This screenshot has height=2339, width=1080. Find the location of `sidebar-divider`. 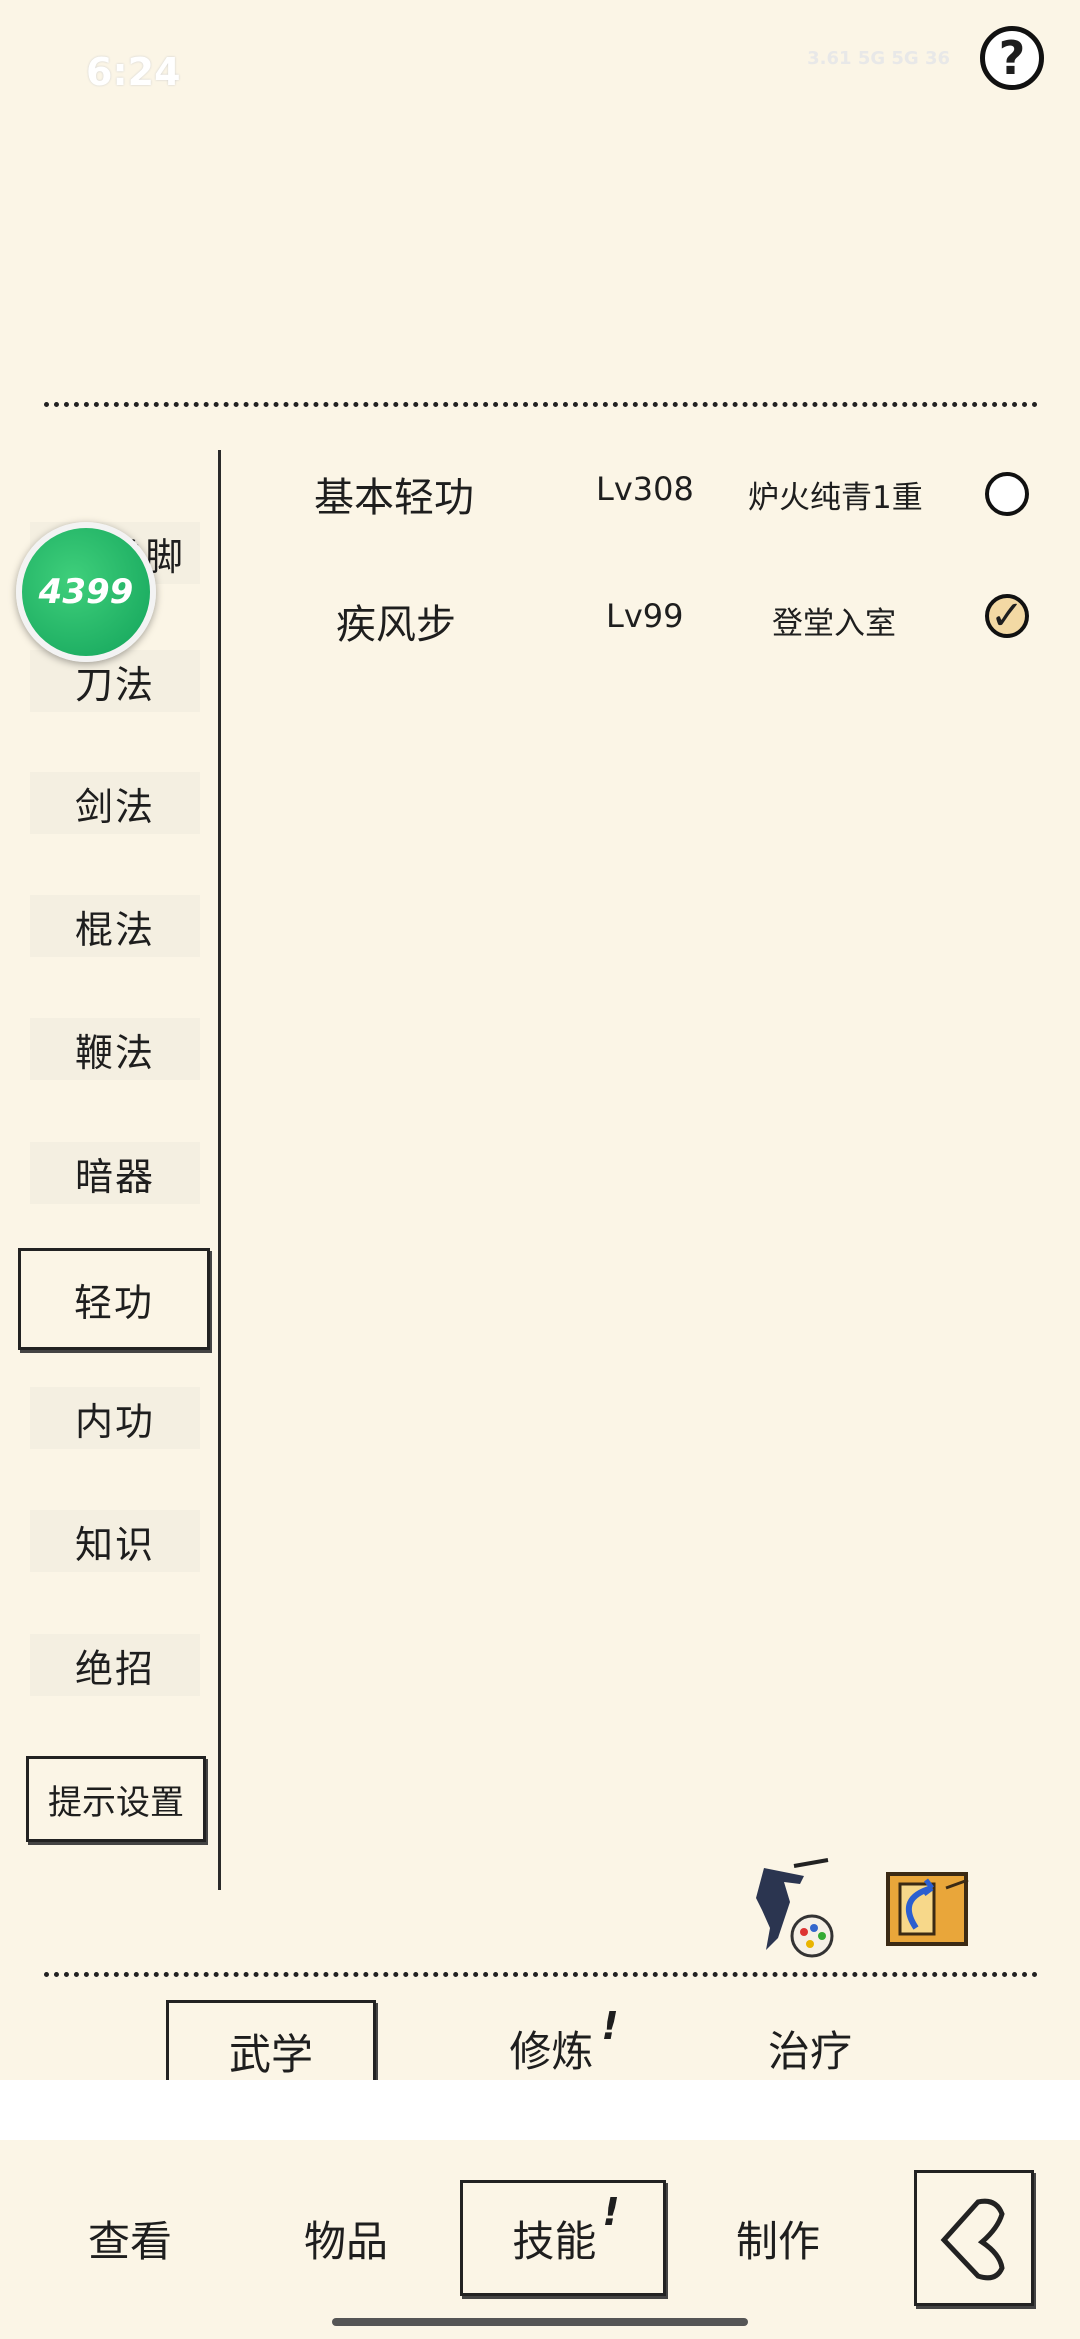

sidebar-divider is located at coordinates (219, 1170).